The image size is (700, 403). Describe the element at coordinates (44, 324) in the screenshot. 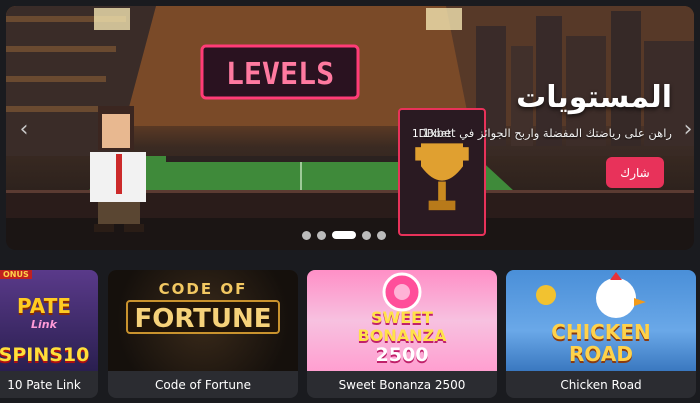

I see `game-art-subtitle: Link` at that location.